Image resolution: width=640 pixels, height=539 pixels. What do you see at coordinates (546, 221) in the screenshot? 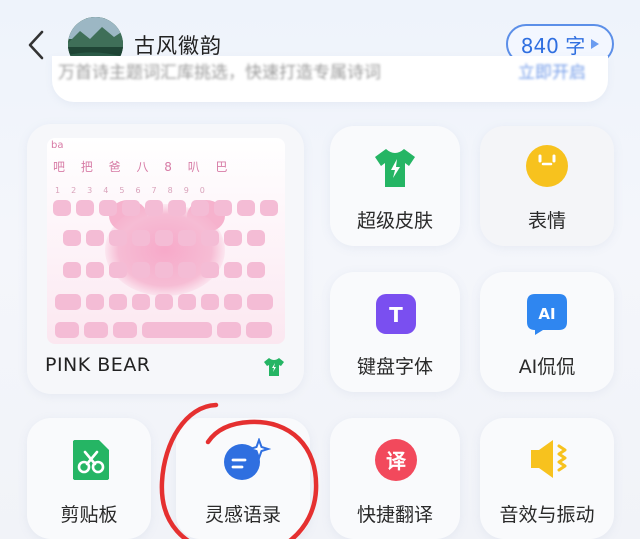
I see `emoji-label: 表情` at bounding box center [546, 221].